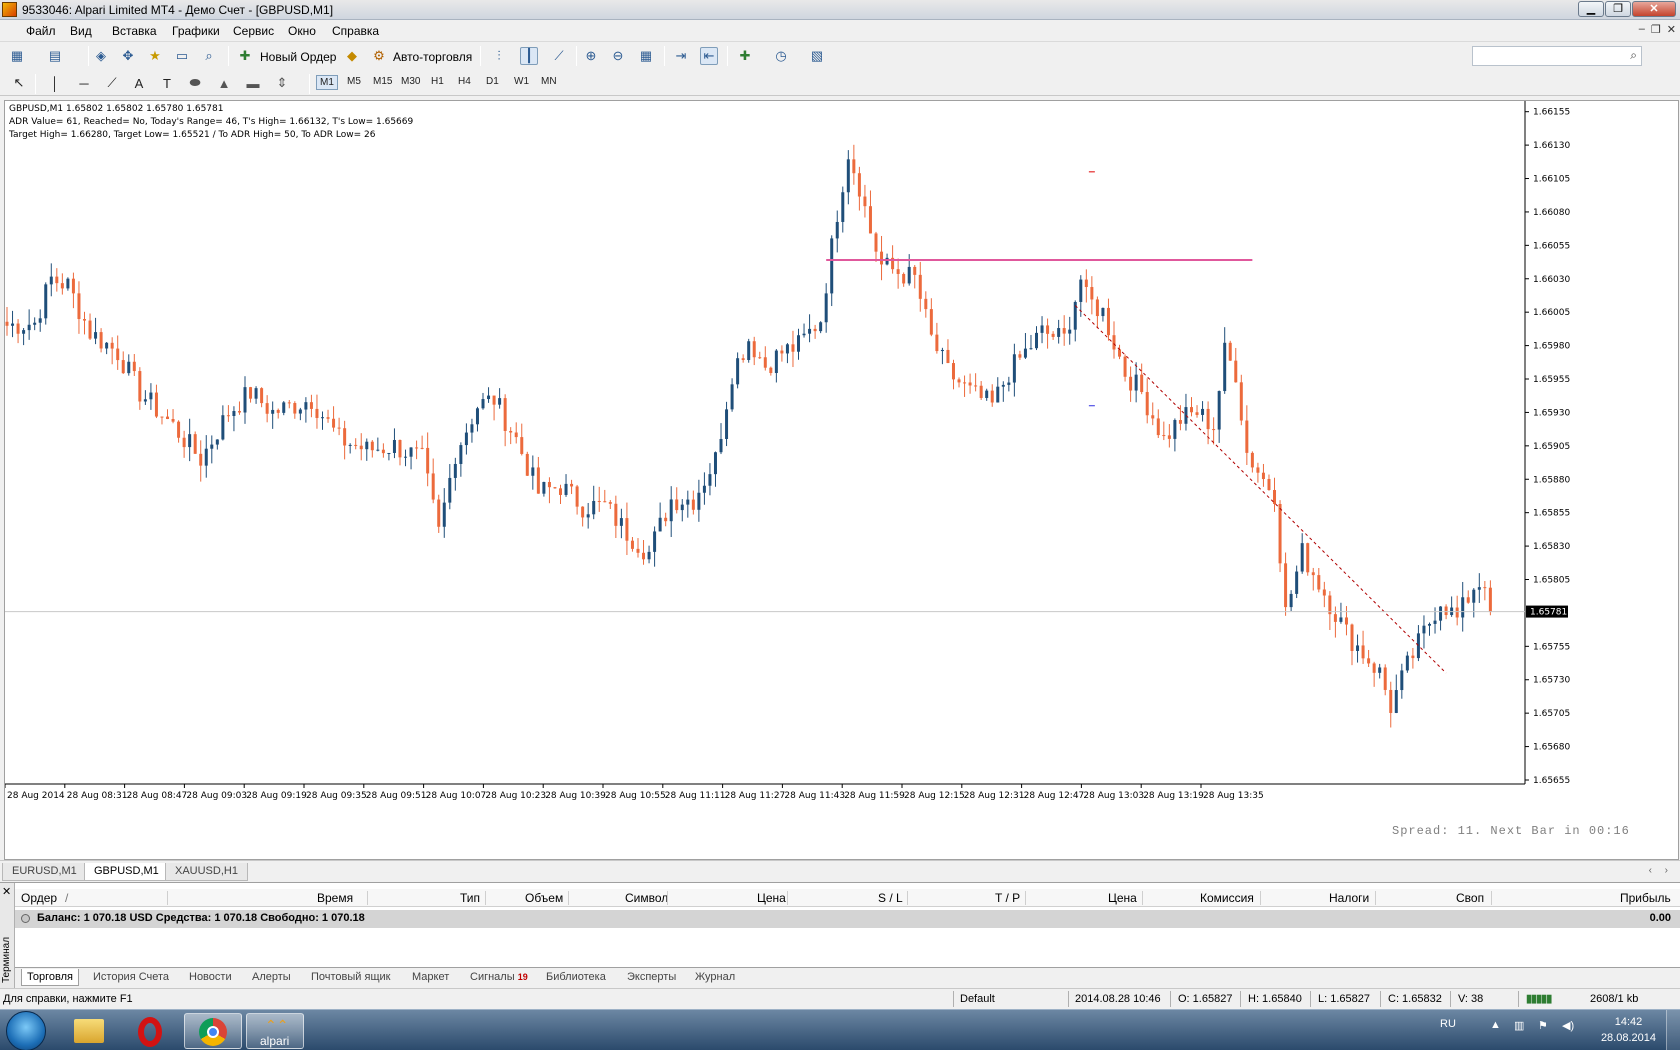  I want to click on text-icon: A, so click(139, 83).